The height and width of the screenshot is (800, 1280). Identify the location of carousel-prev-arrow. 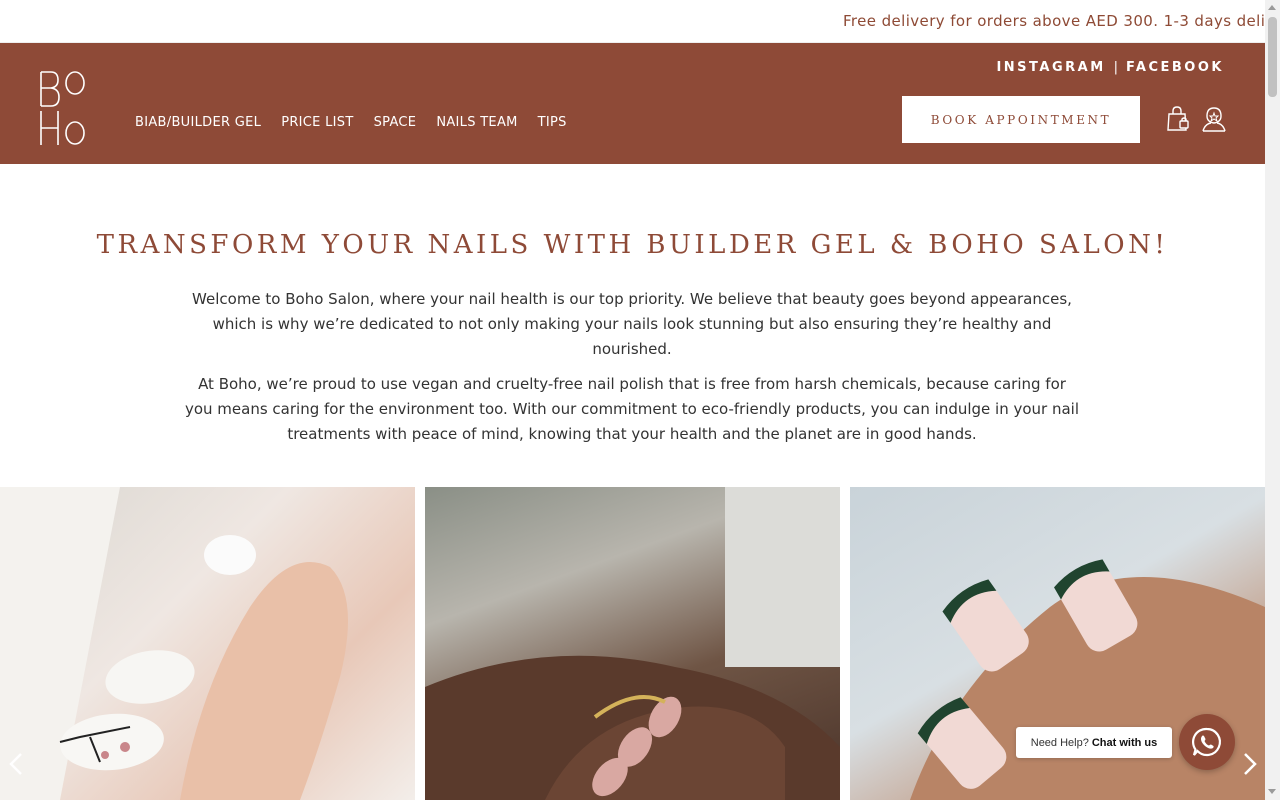
(16, 764).